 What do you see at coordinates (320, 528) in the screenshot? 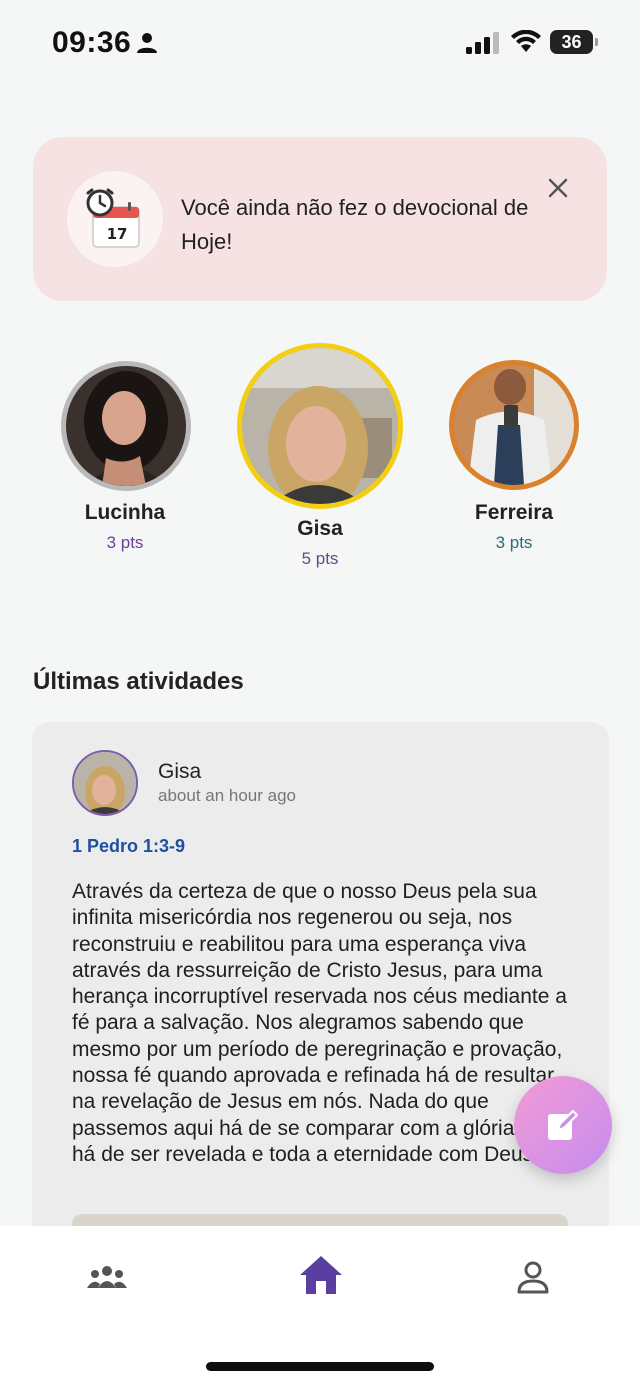
I see `ranking-name: Gisa` at bounding box center [320, 528].